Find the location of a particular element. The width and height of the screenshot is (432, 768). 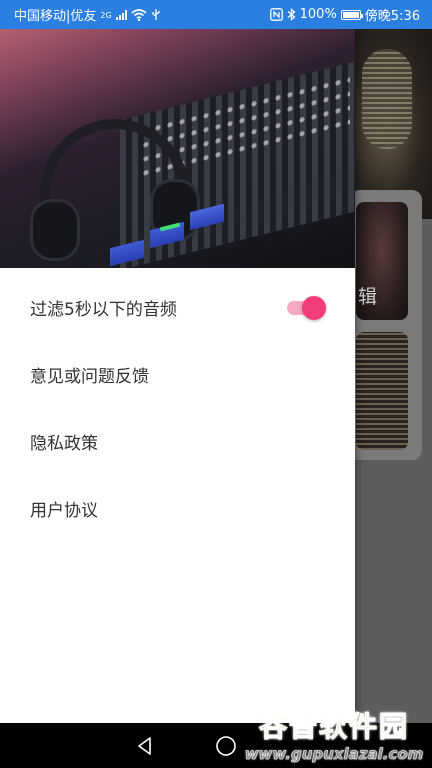

status-right: 100% 傍晚5:36 is located at coordinates (344, 14).